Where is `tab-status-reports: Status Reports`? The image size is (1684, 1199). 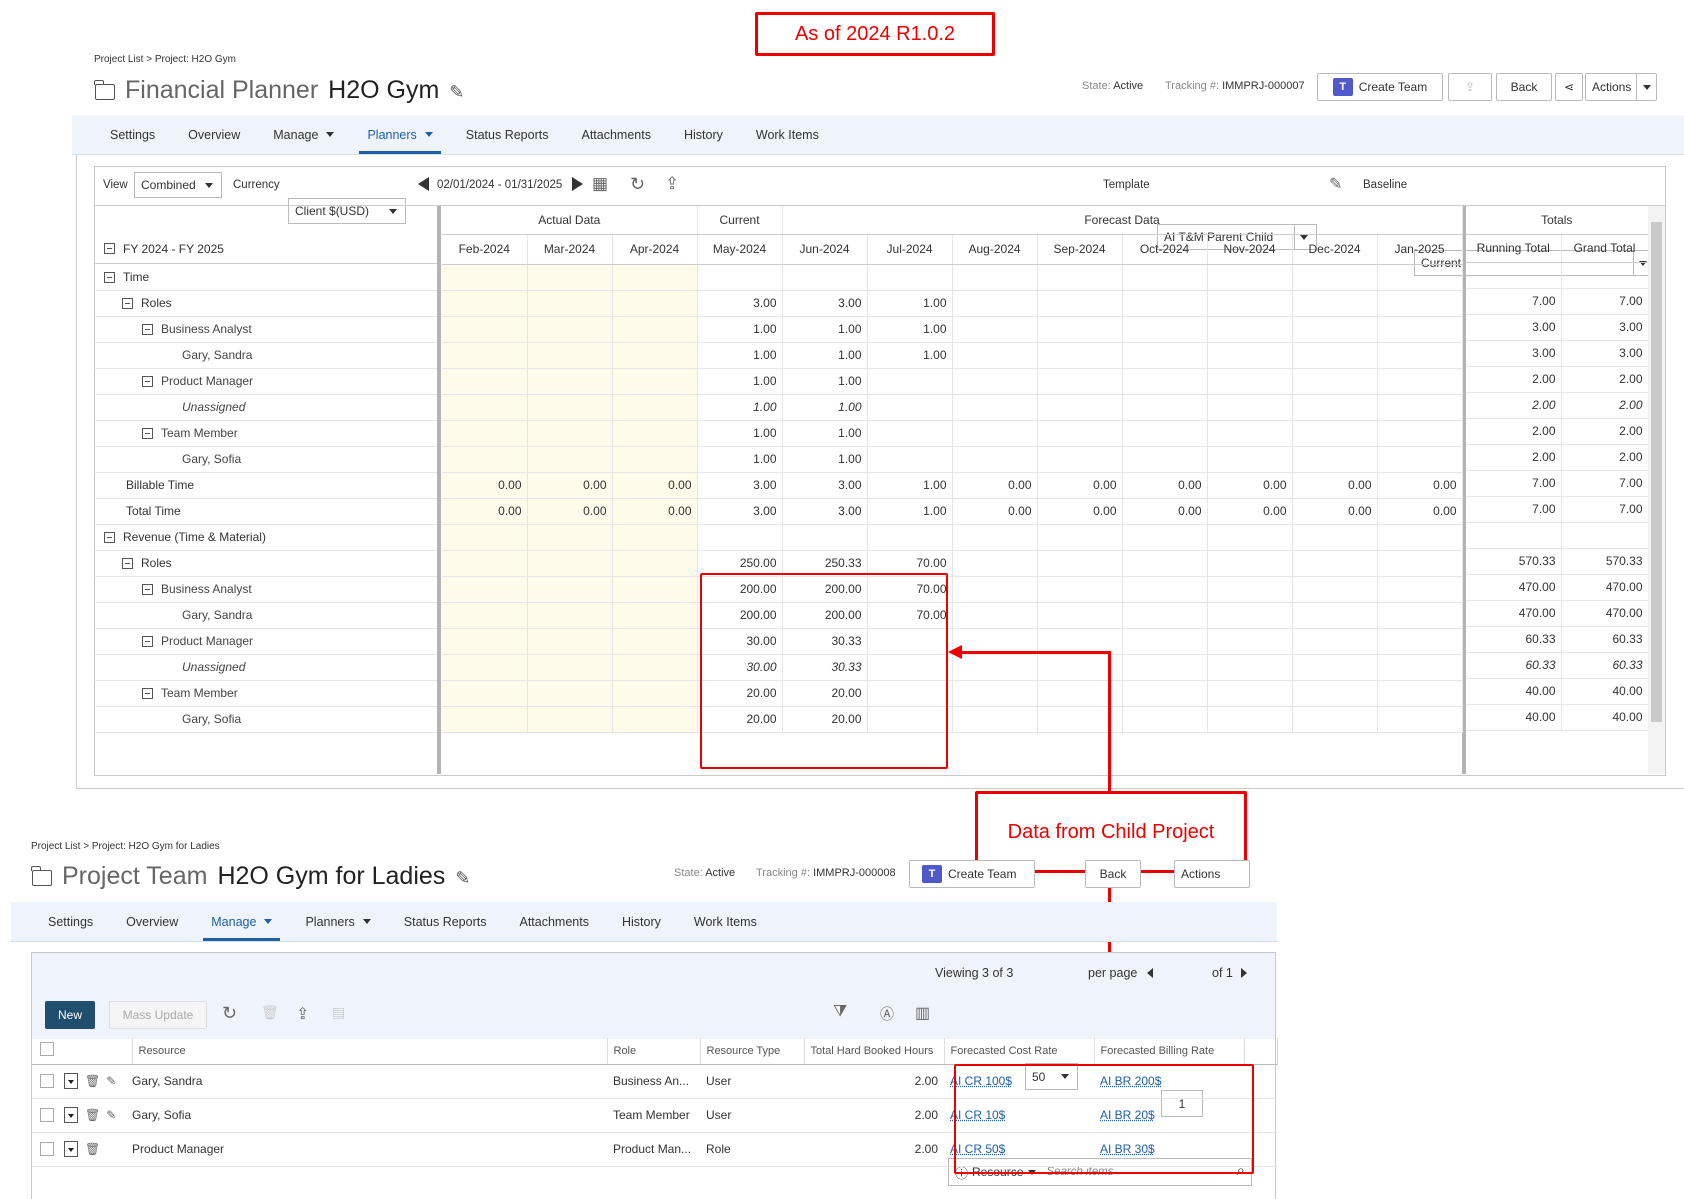
tab-status-reports: Status Reports is located at coordinates (445, 921).